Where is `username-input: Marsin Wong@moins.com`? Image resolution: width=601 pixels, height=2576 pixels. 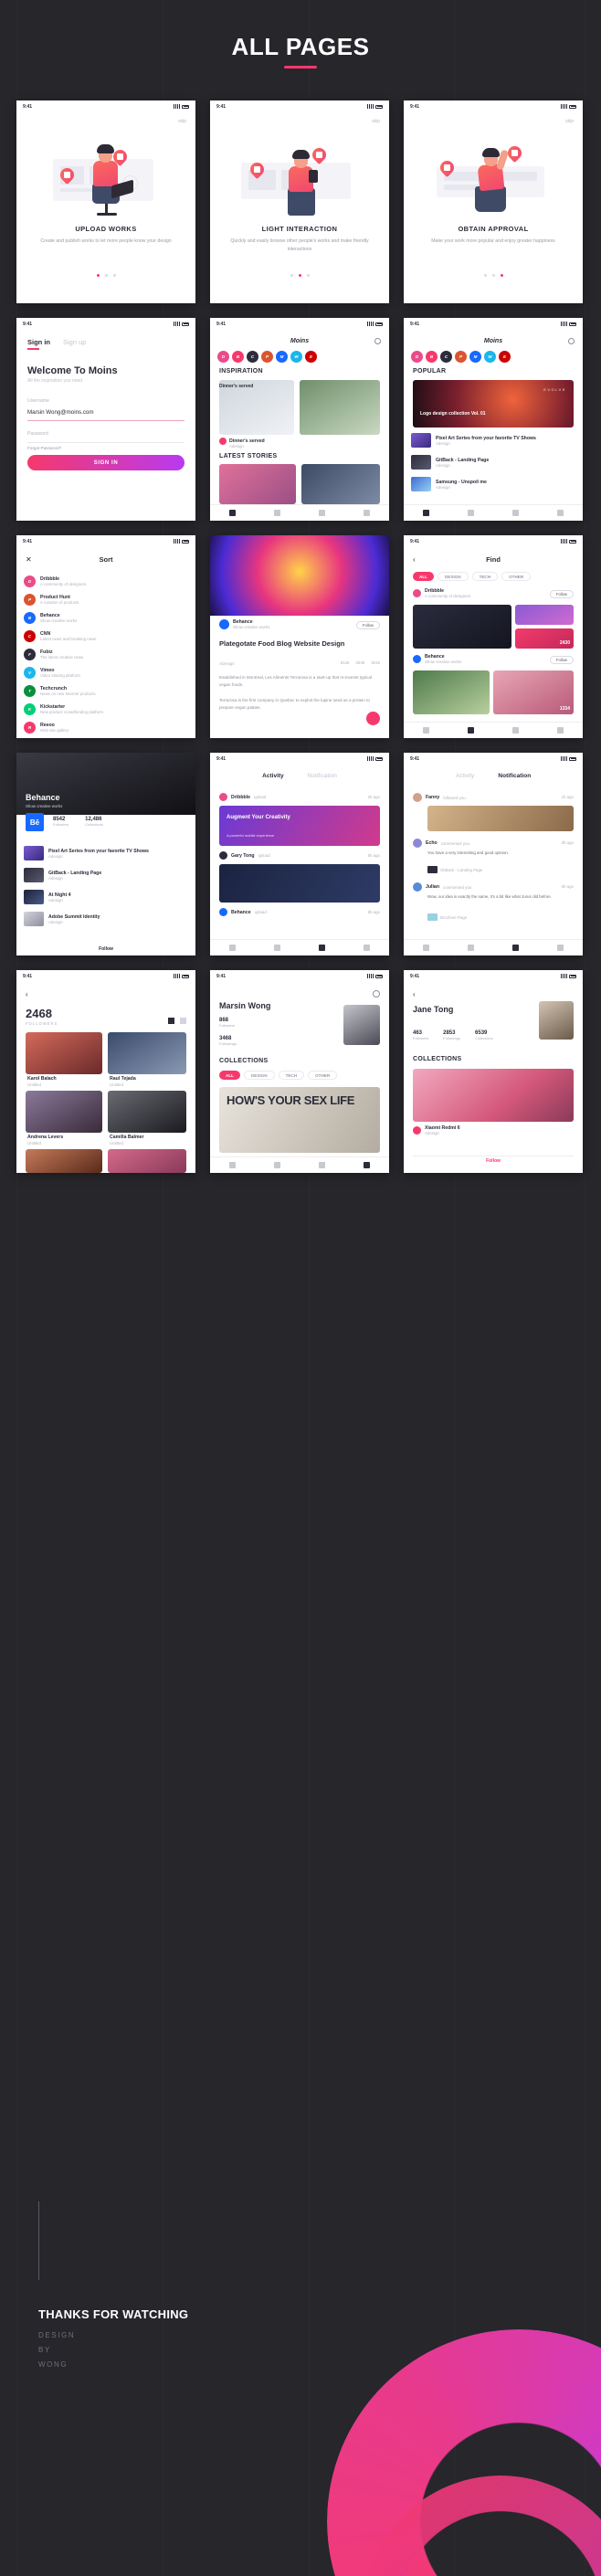 username-input: Marsin Wong@moins.com is located at coordinates (60, 412).